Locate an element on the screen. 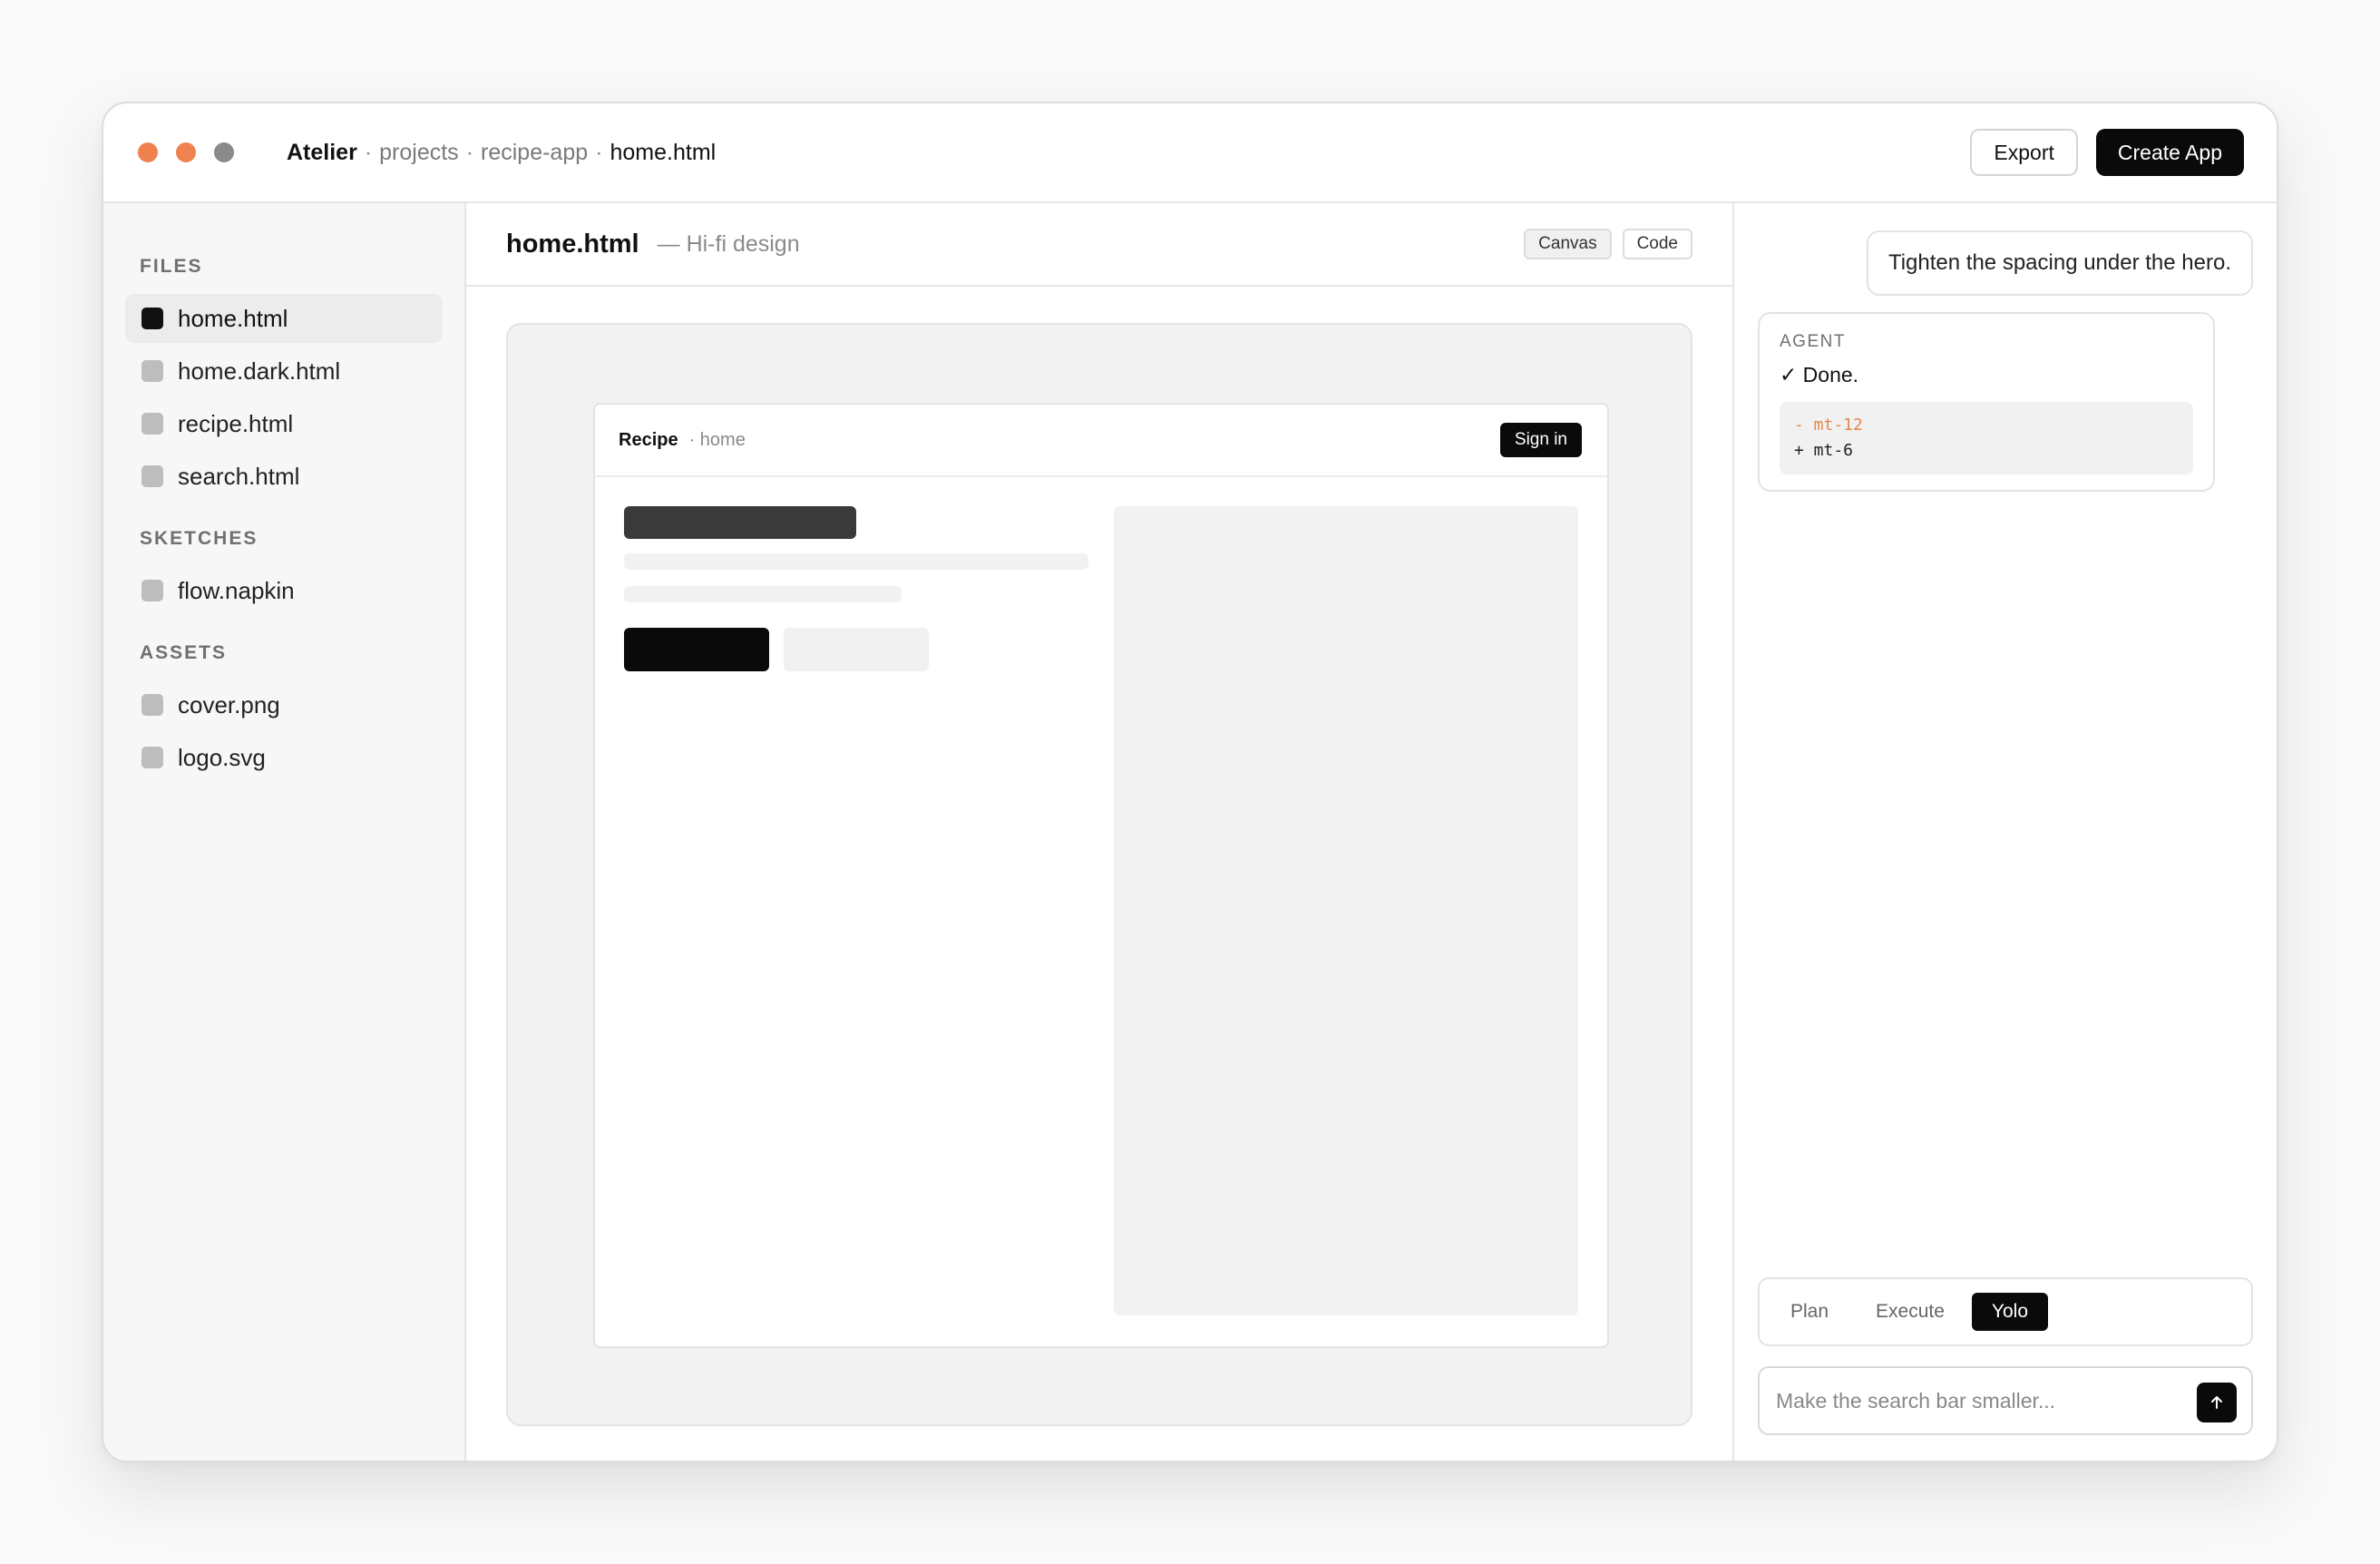 Image resolution: width=2380 pixels, height=1564 pixels. primary-button-skeleton is located at coordinates (697, 649).